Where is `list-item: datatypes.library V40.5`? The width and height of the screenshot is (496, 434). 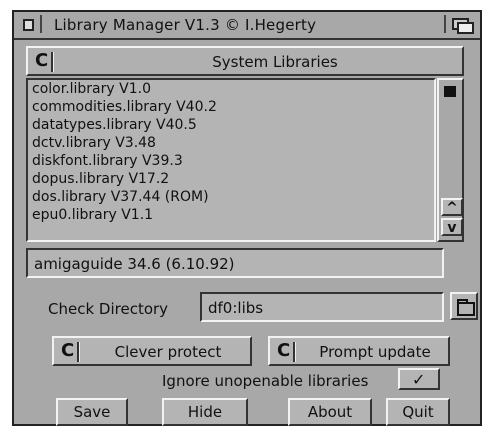 list-item: datatypes.library V40.5 is located at coordinates (231, 125).